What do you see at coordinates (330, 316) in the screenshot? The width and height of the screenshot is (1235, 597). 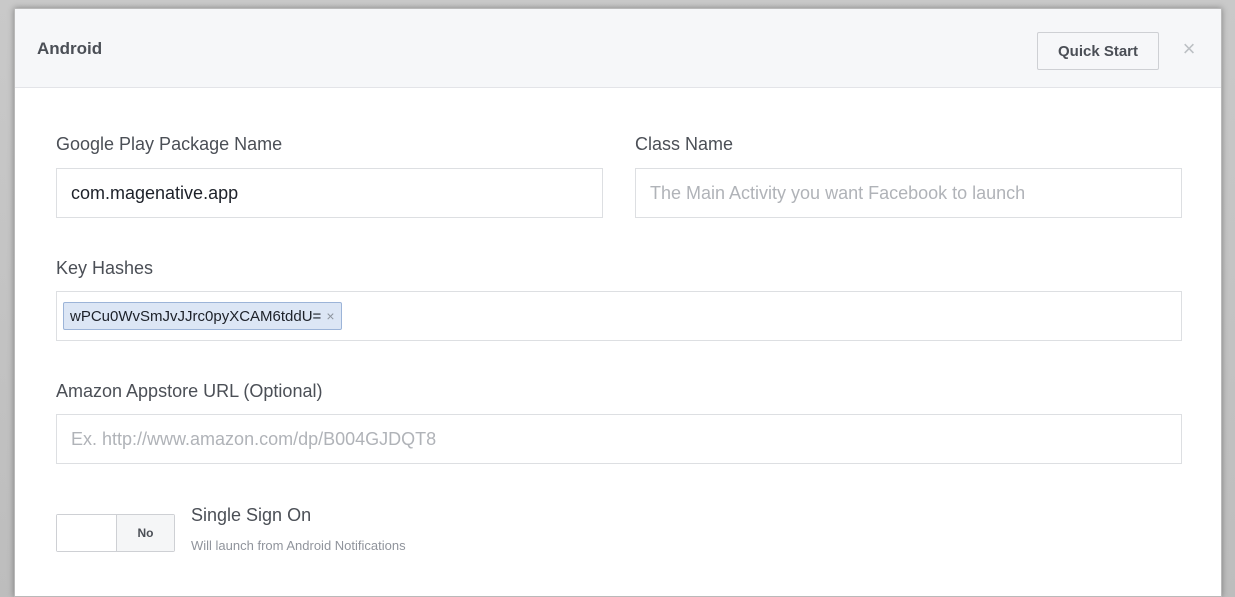 I see `remove-token-icon: ×` at bounding box center [330, 316].